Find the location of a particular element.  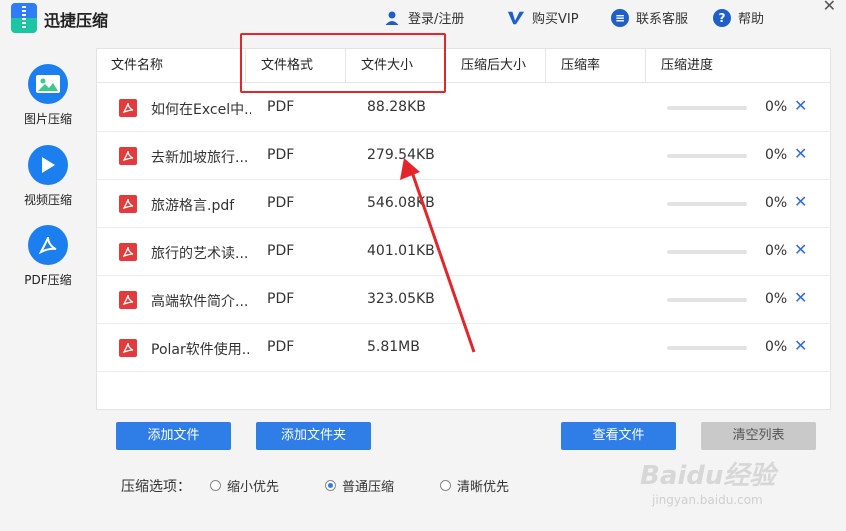

file-name: Polar软件使用.. is located at coordinates (201, 350).